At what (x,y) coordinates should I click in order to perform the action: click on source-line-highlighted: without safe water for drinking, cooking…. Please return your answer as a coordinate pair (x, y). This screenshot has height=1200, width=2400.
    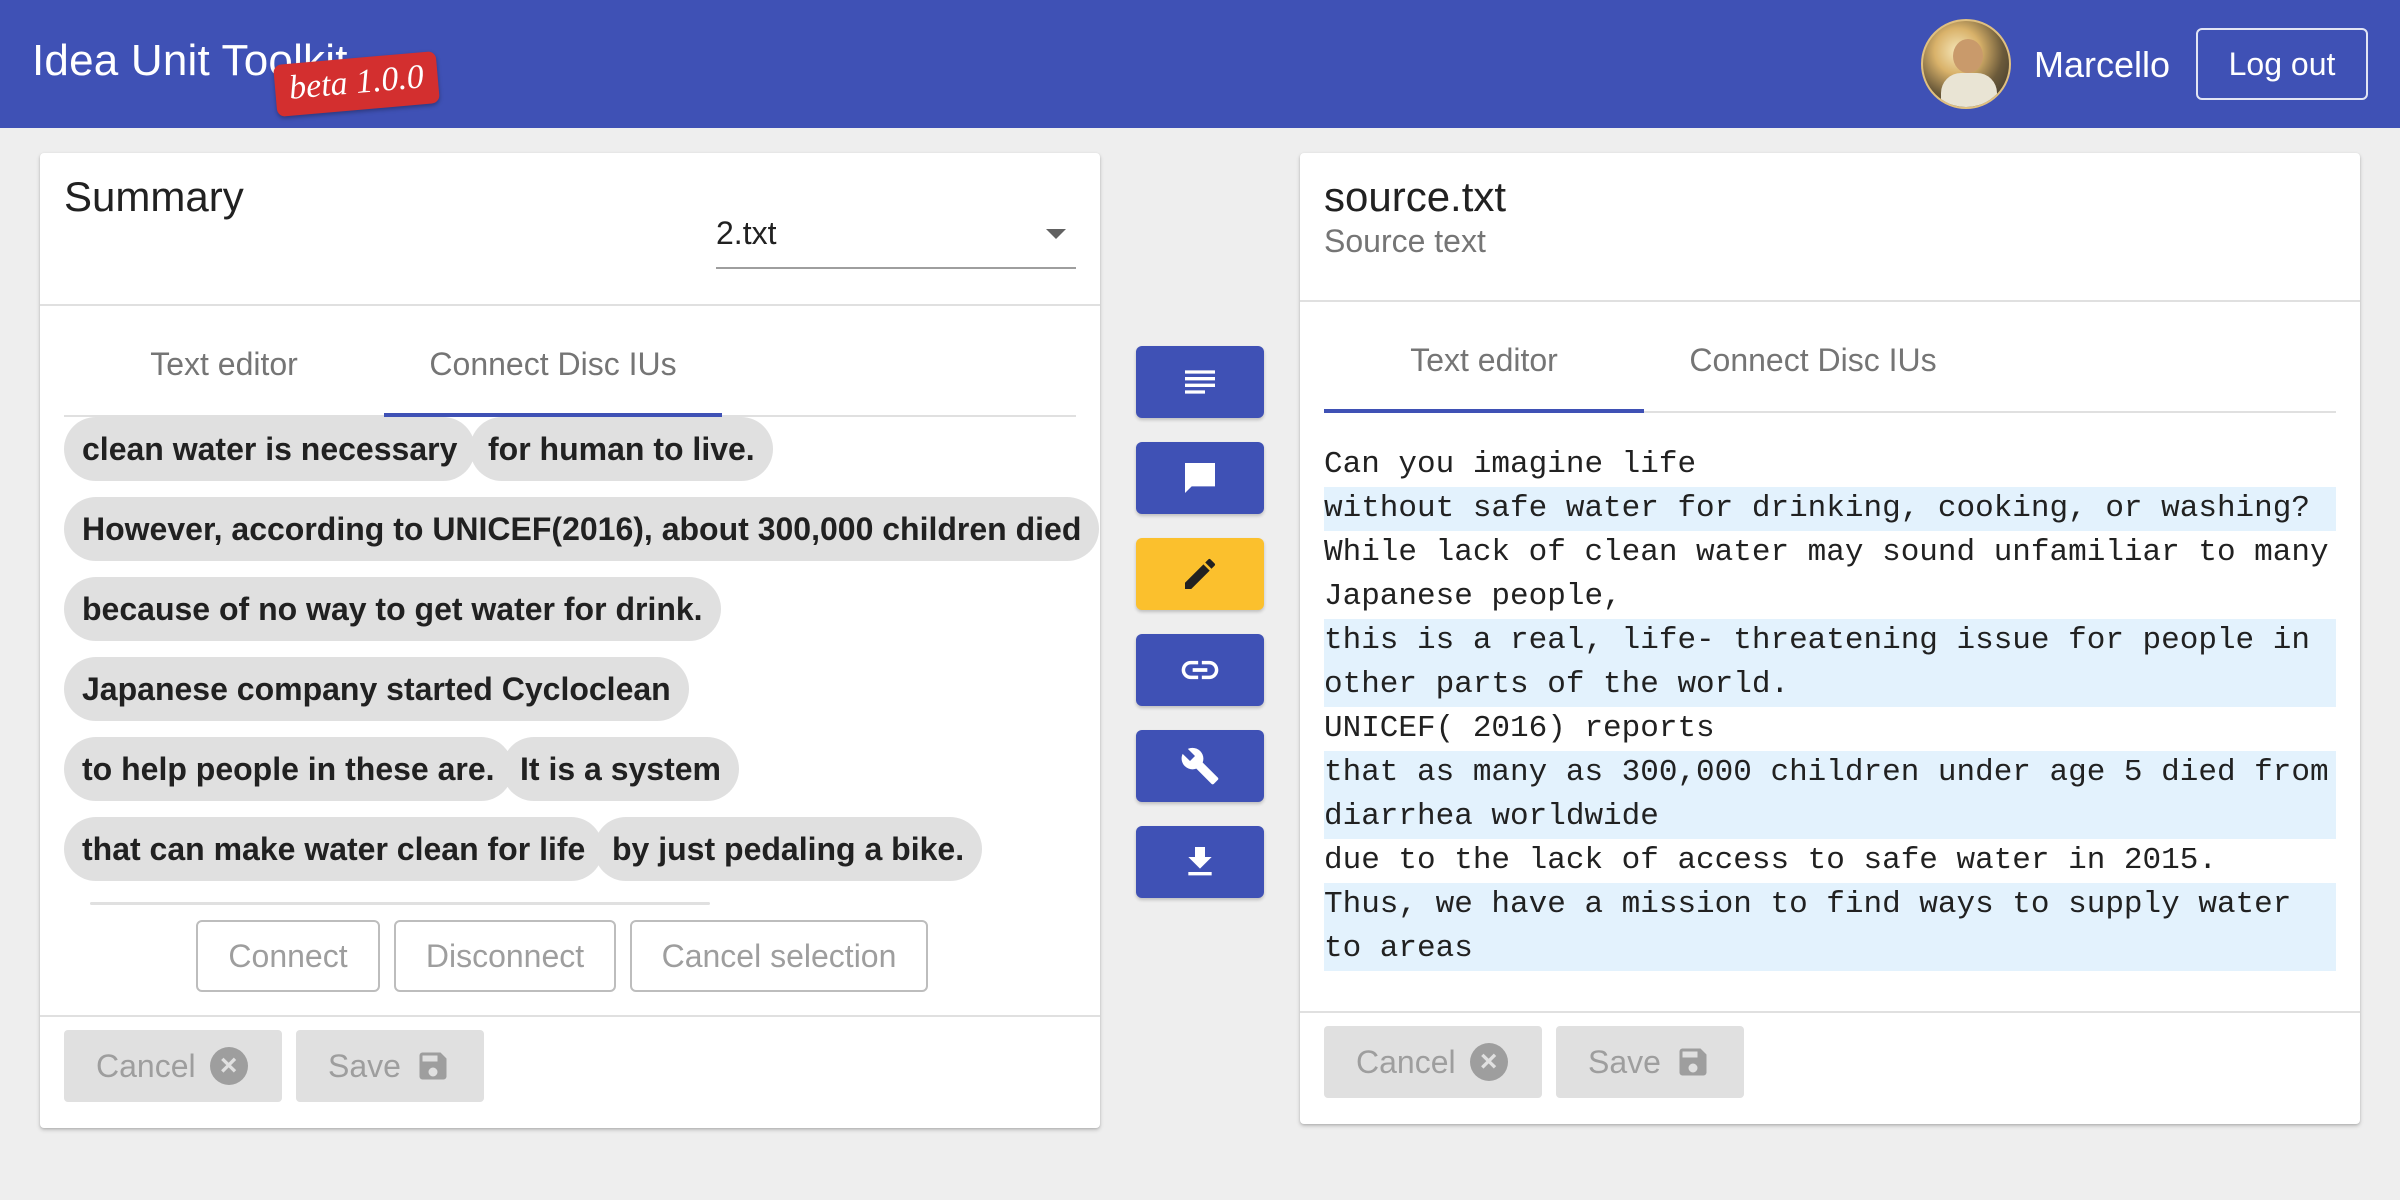
    Looking at the image, I should click on (1830, 509).